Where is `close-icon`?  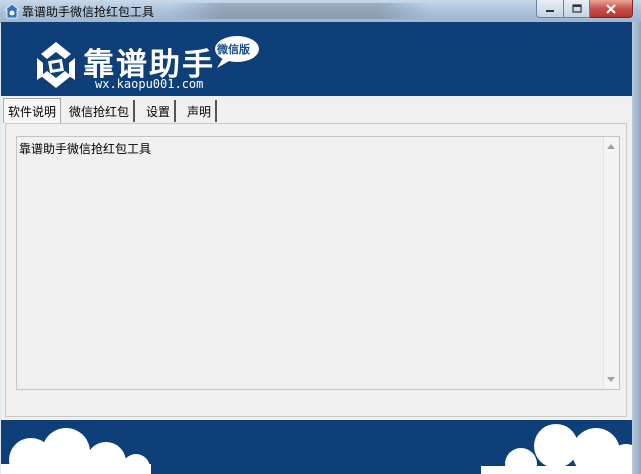 close-icon is located at coordinates (611, 8).